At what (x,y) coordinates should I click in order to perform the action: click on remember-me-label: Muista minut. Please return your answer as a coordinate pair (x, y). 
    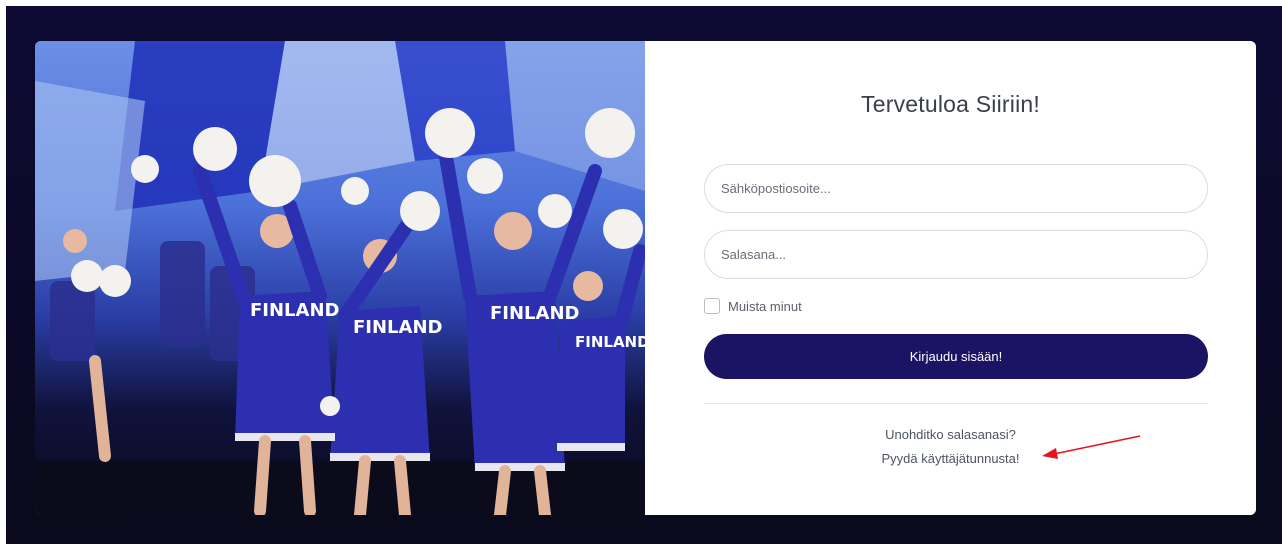
    Looking at the image, I should click on (765, 306).